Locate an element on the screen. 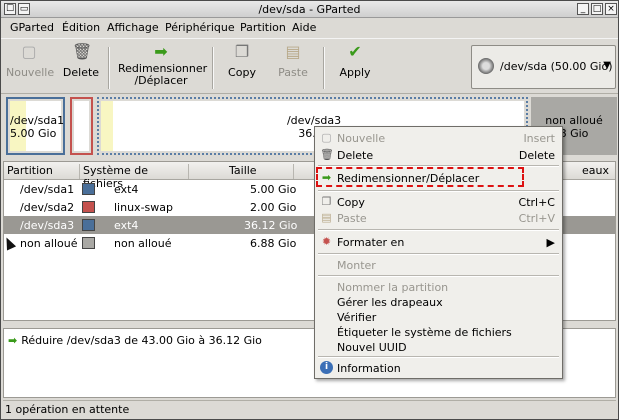 The width and height of the screenshot is (619, 420). ctx-delete-shortcut: Delete is located at coordinates (536, 155).